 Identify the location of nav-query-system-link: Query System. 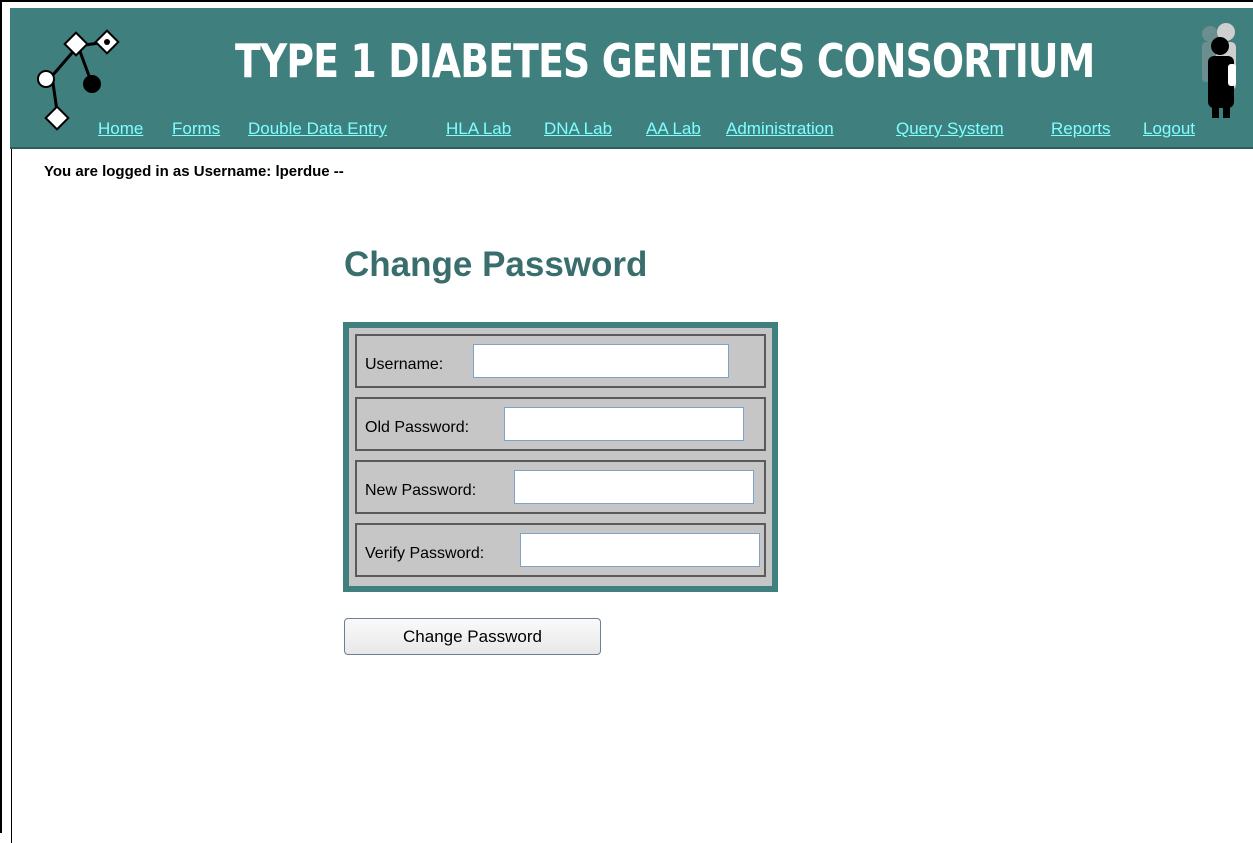
(950, 129).